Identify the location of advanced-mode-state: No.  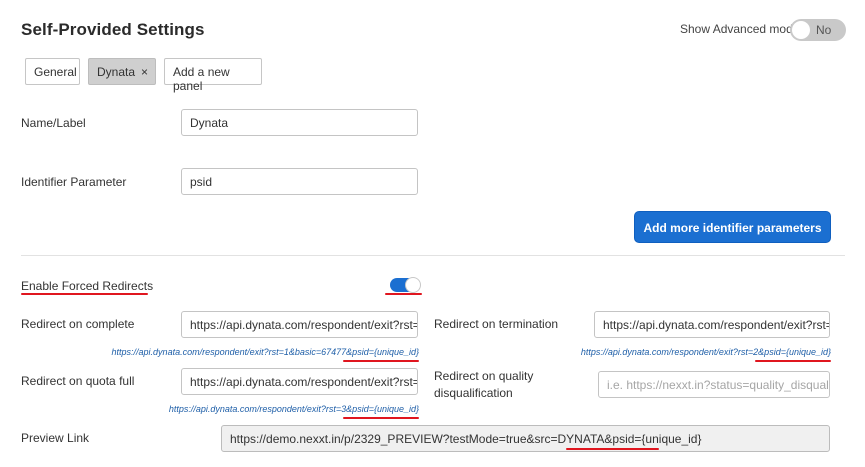
(824, 30).